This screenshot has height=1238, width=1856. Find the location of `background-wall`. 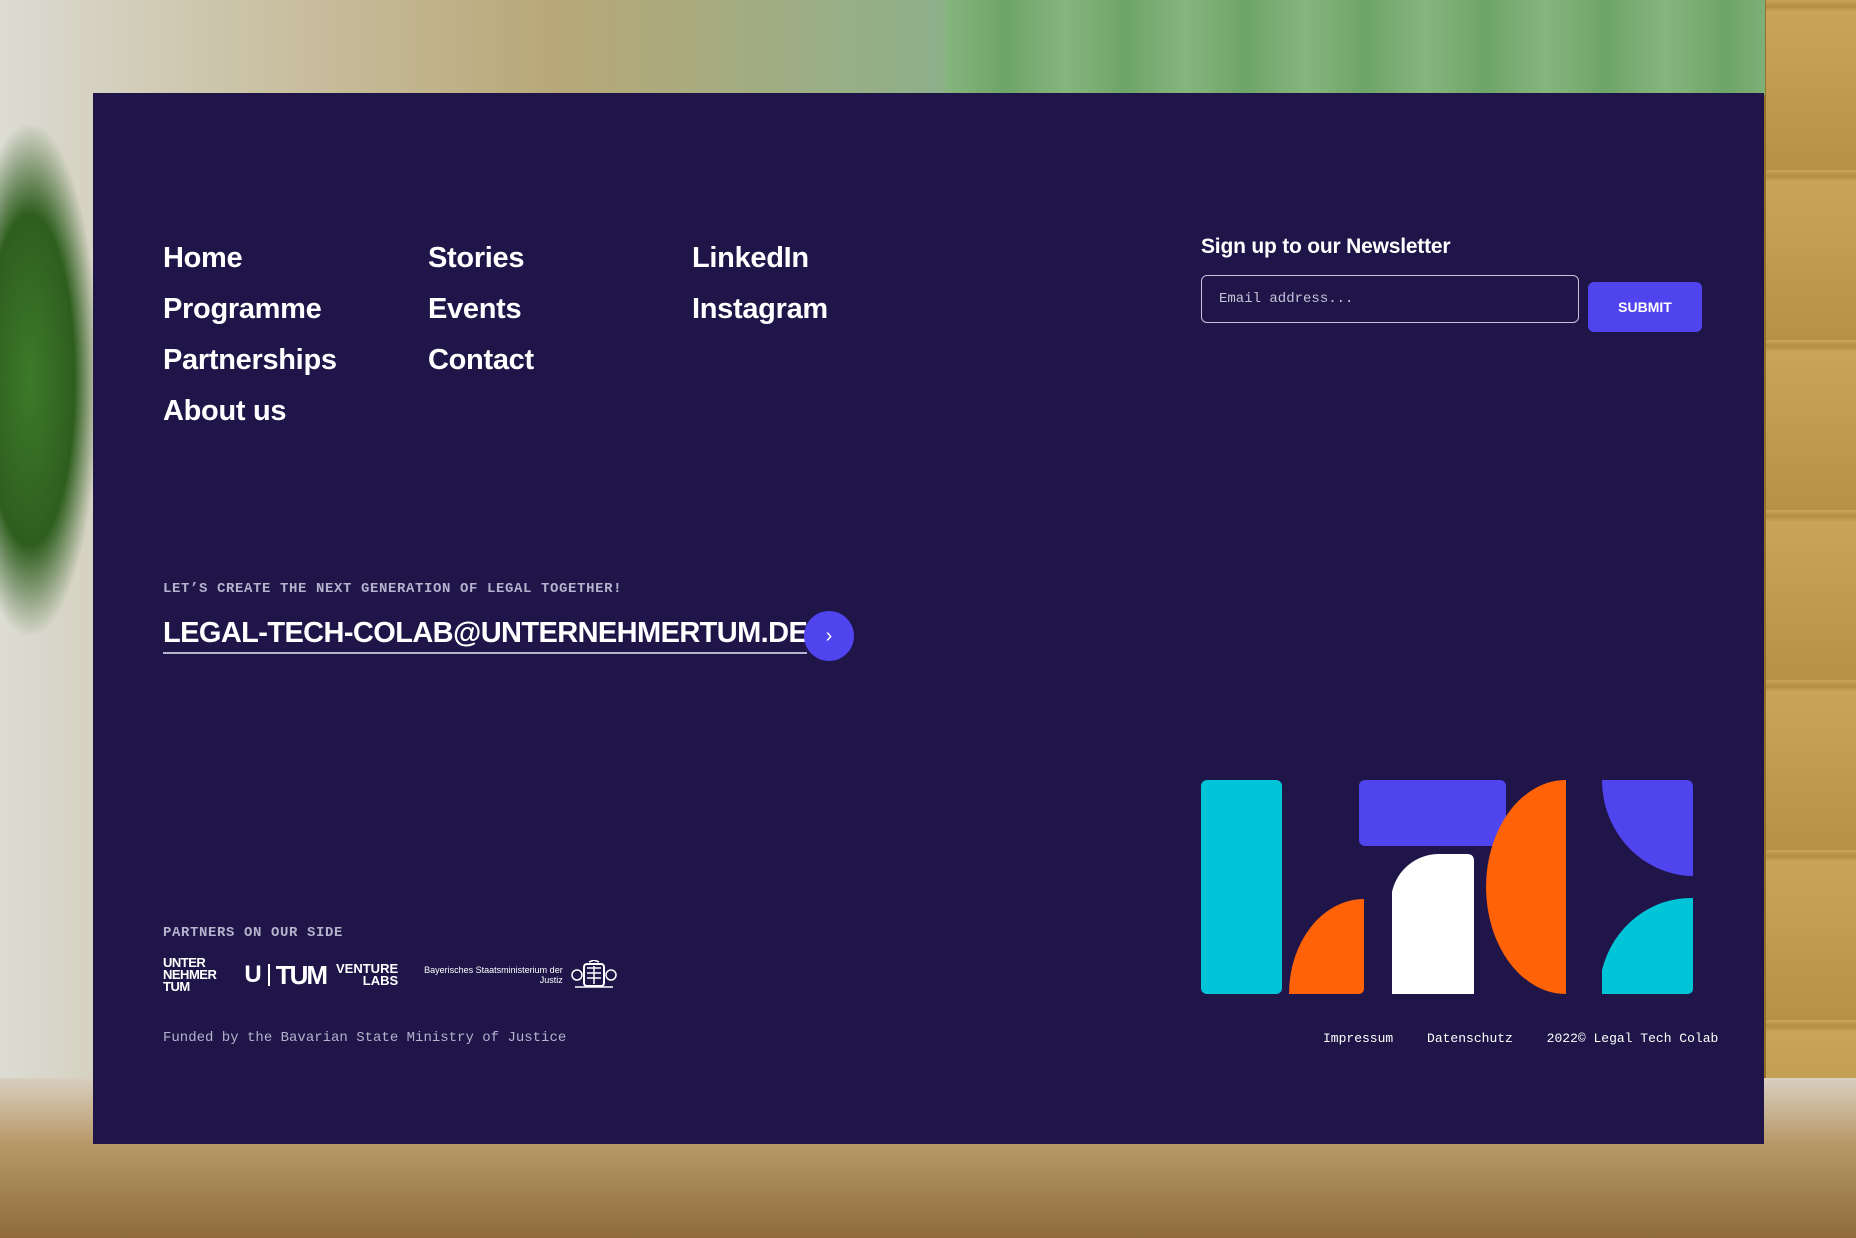

background-wall is located at coordinates (1355, 47).